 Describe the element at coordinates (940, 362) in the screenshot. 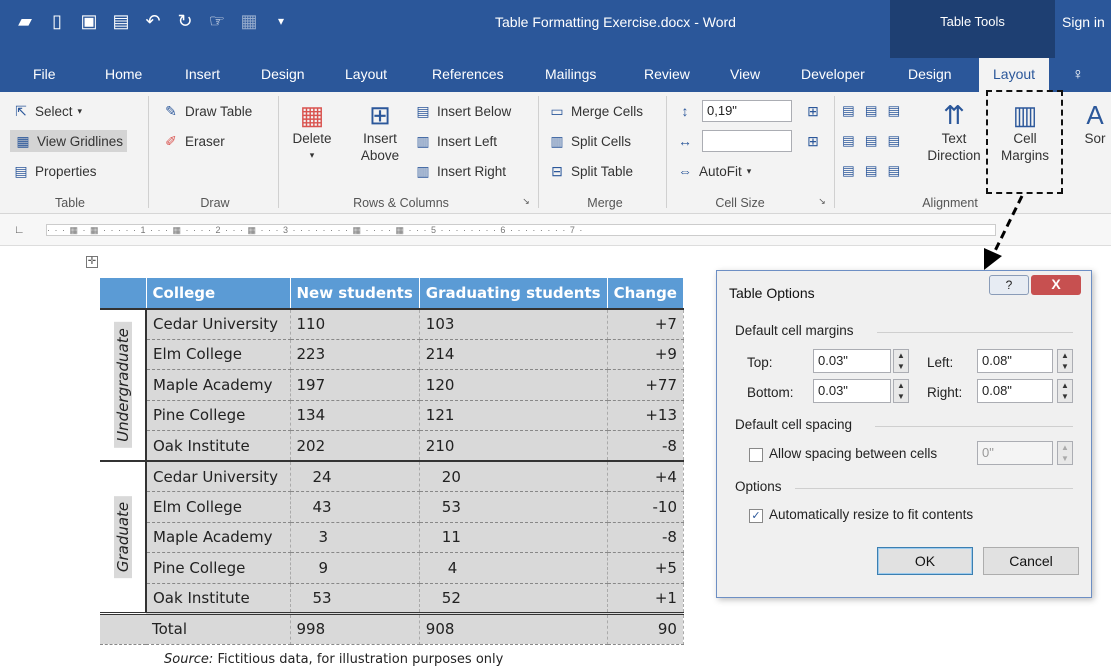

I see `left-label: Left:` at that location.